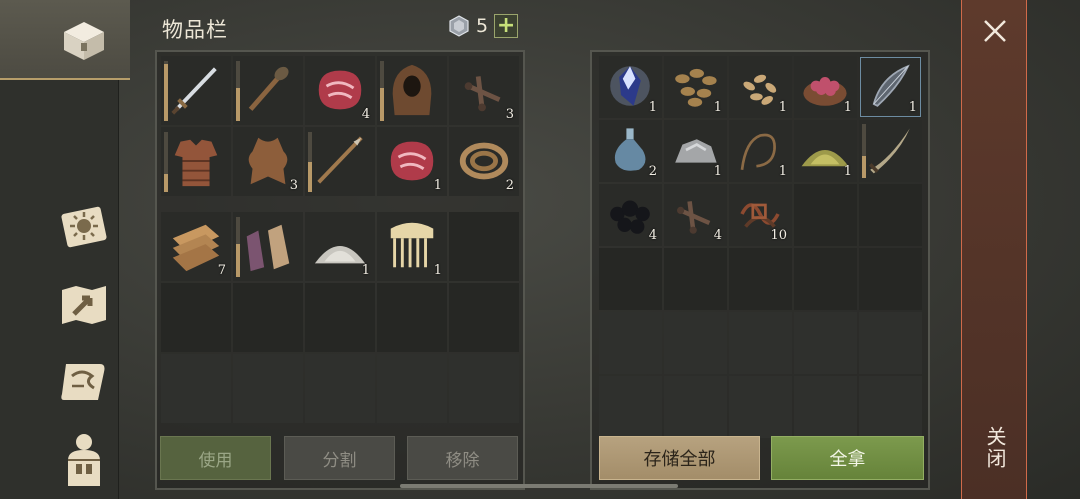 Image resolution: width=1080 pixels, height=499 pixels. Describe the element at coordinates (995, 448) in the screenshot. I see `close-label: 关闭` at that location.